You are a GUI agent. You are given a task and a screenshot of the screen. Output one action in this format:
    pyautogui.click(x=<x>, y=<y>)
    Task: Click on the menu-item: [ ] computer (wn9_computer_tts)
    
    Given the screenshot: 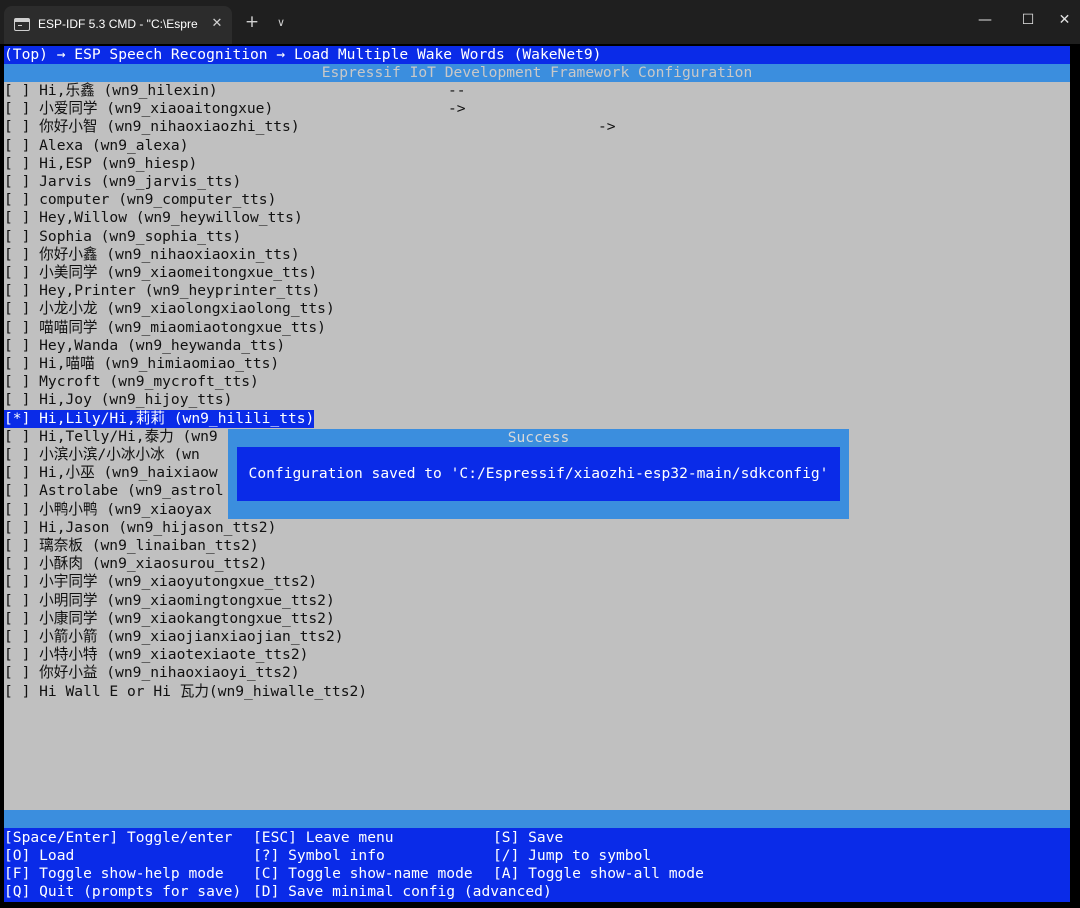 What is the action you would take?
    pyautogui.click(x=140, y=200)
    